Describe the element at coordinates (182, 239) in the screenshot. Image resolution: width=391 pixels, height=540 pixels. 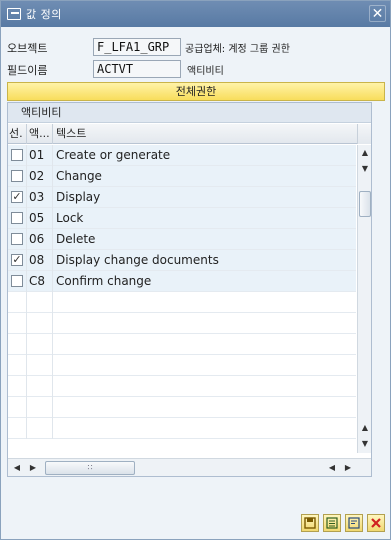
I see `table-row: 06 Delete` at that location.